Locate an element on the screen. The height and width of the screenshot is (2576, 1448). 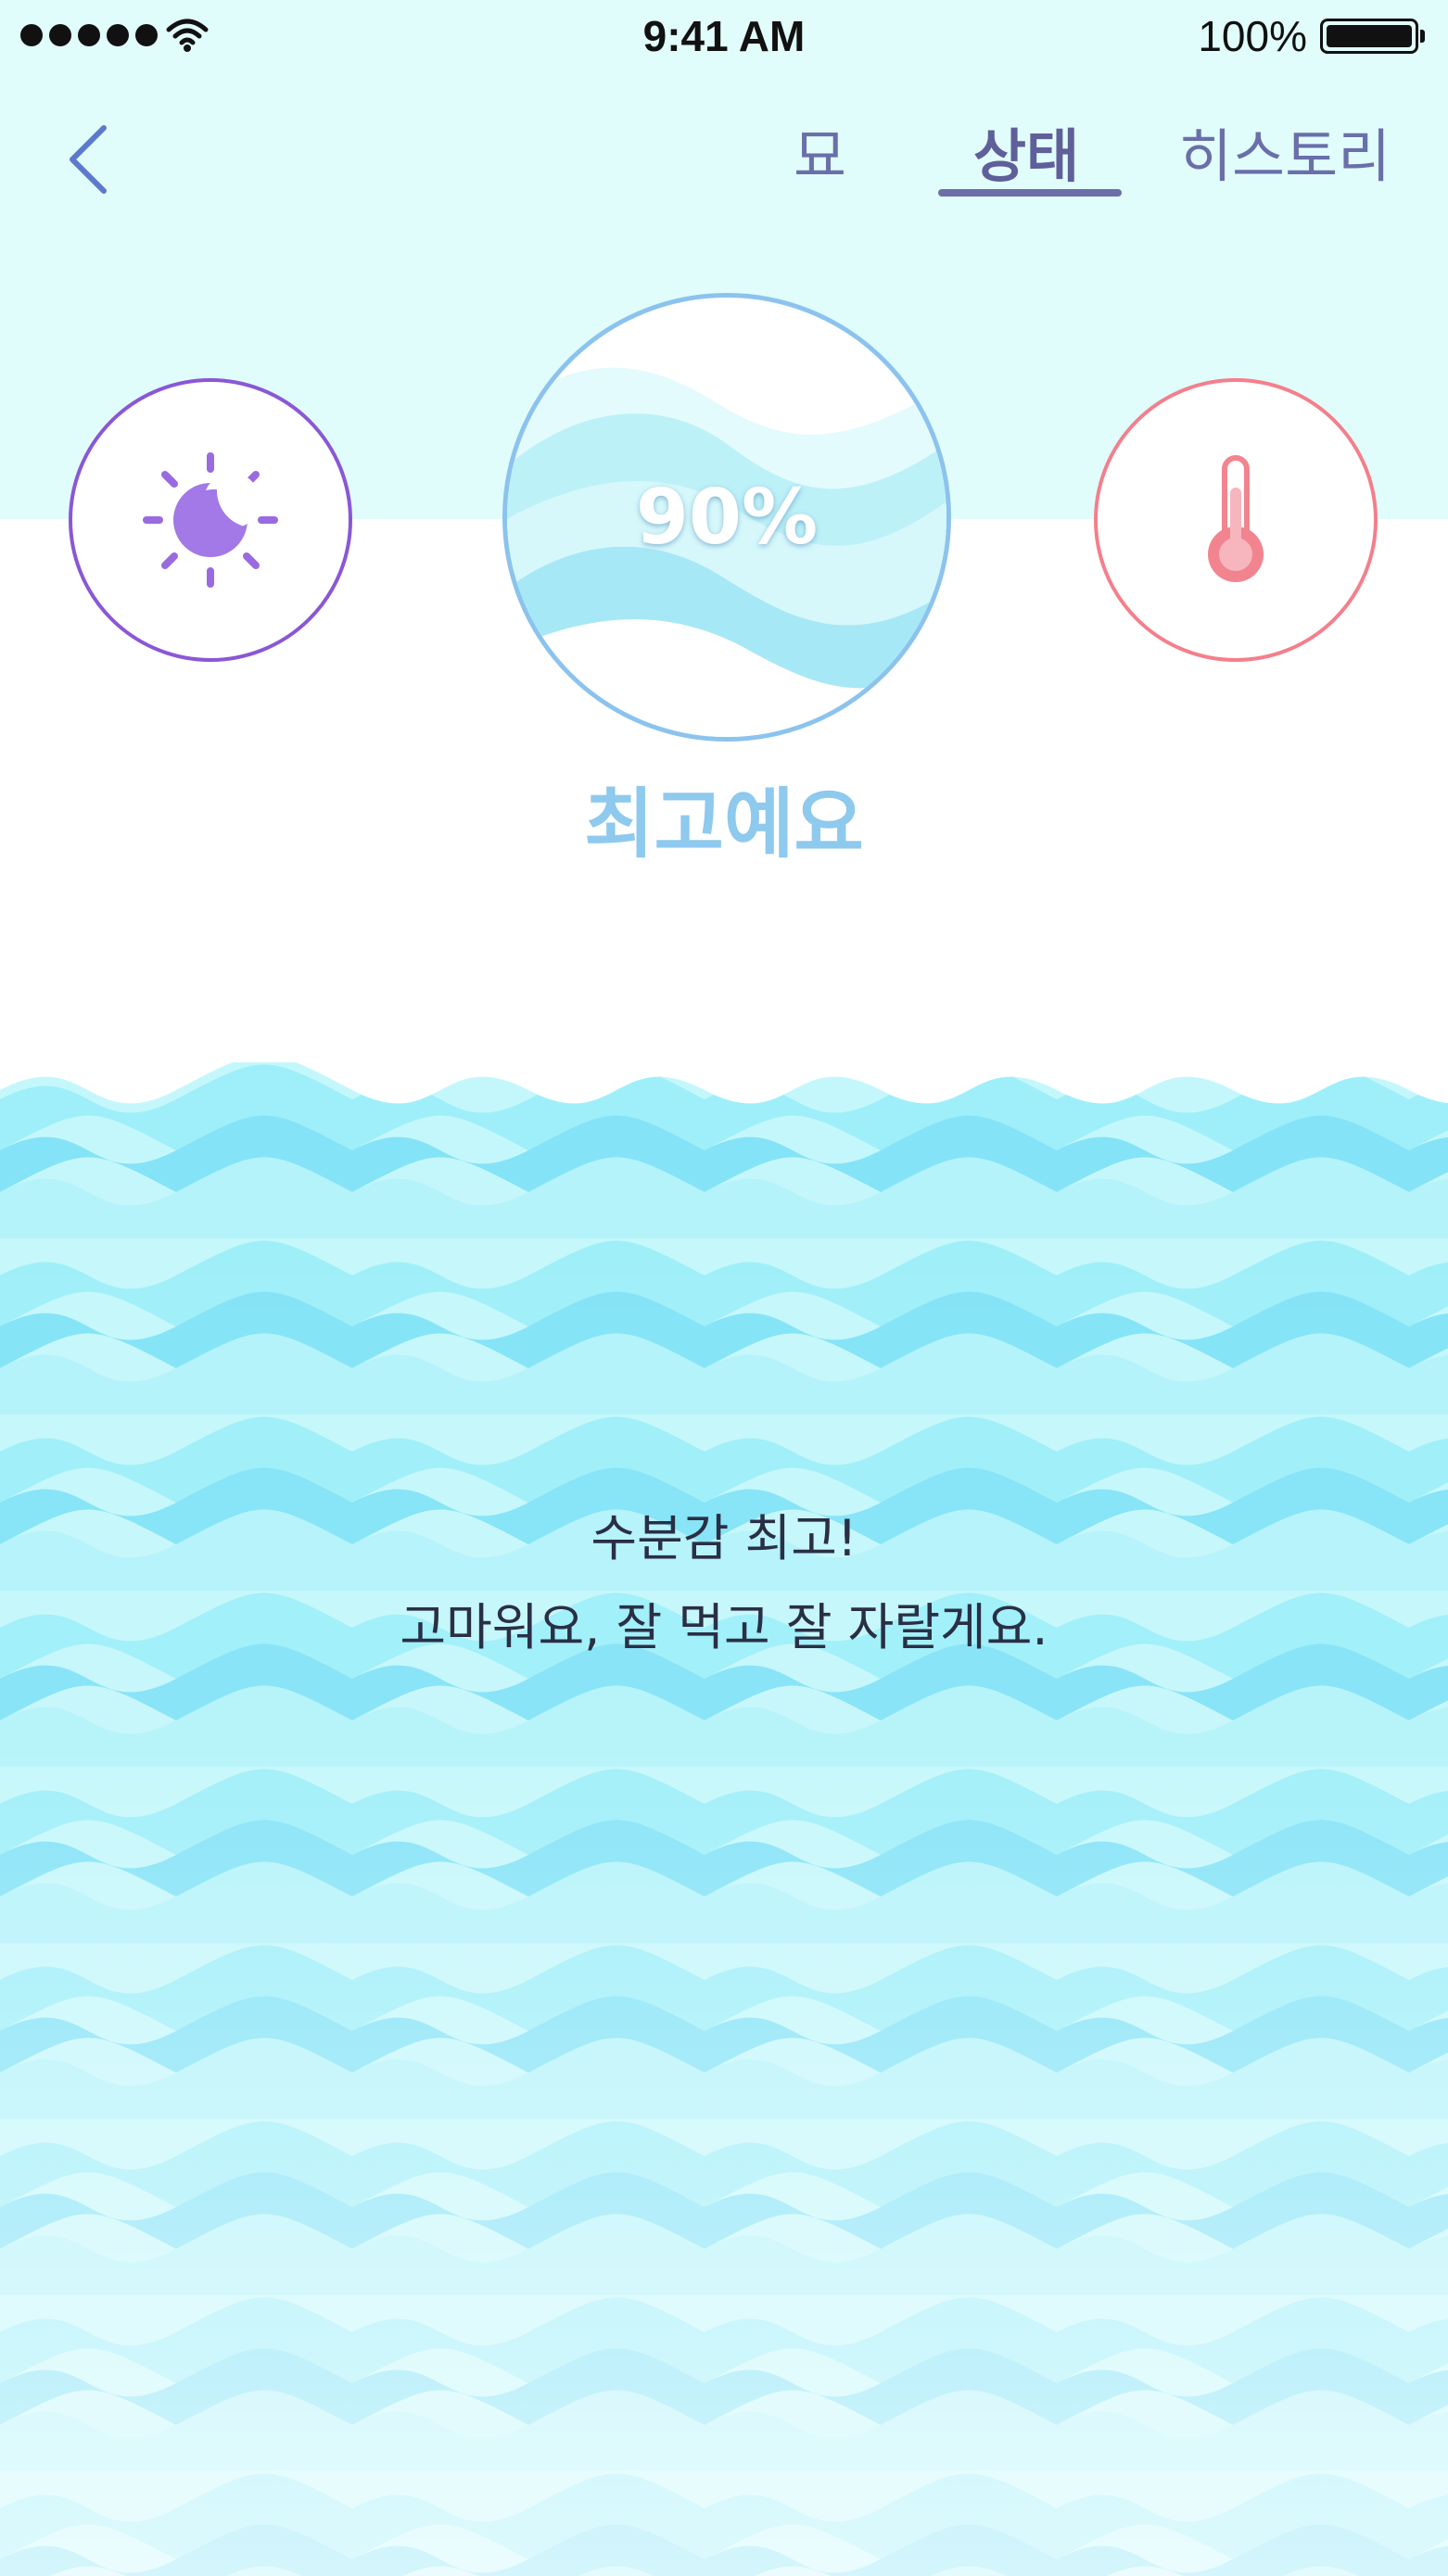
message-line-2: 고마워요, 잘 먹고 잘 자랄게요. is located at coordinates (724, 1627).